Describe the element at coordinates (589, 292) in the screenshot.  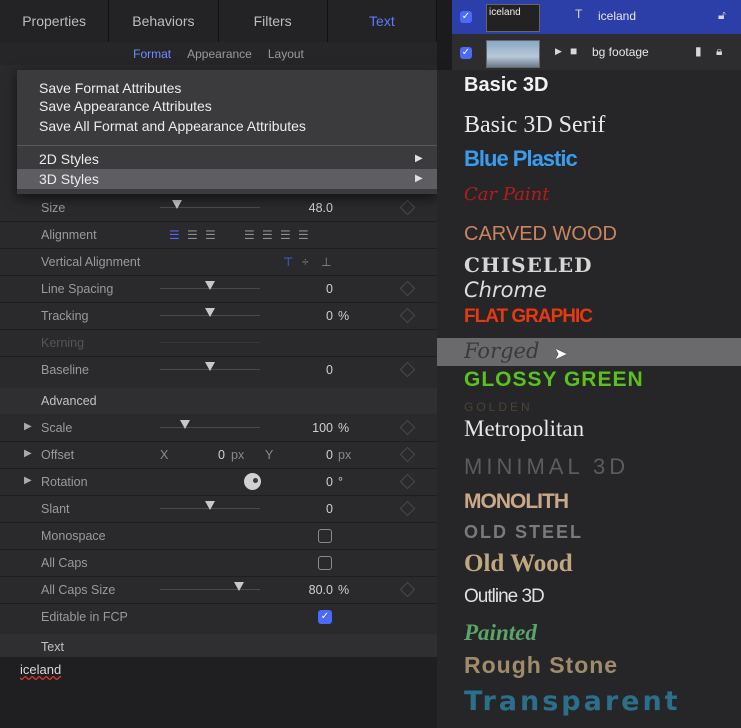
I see `style-chrome: Chrome` at that location.